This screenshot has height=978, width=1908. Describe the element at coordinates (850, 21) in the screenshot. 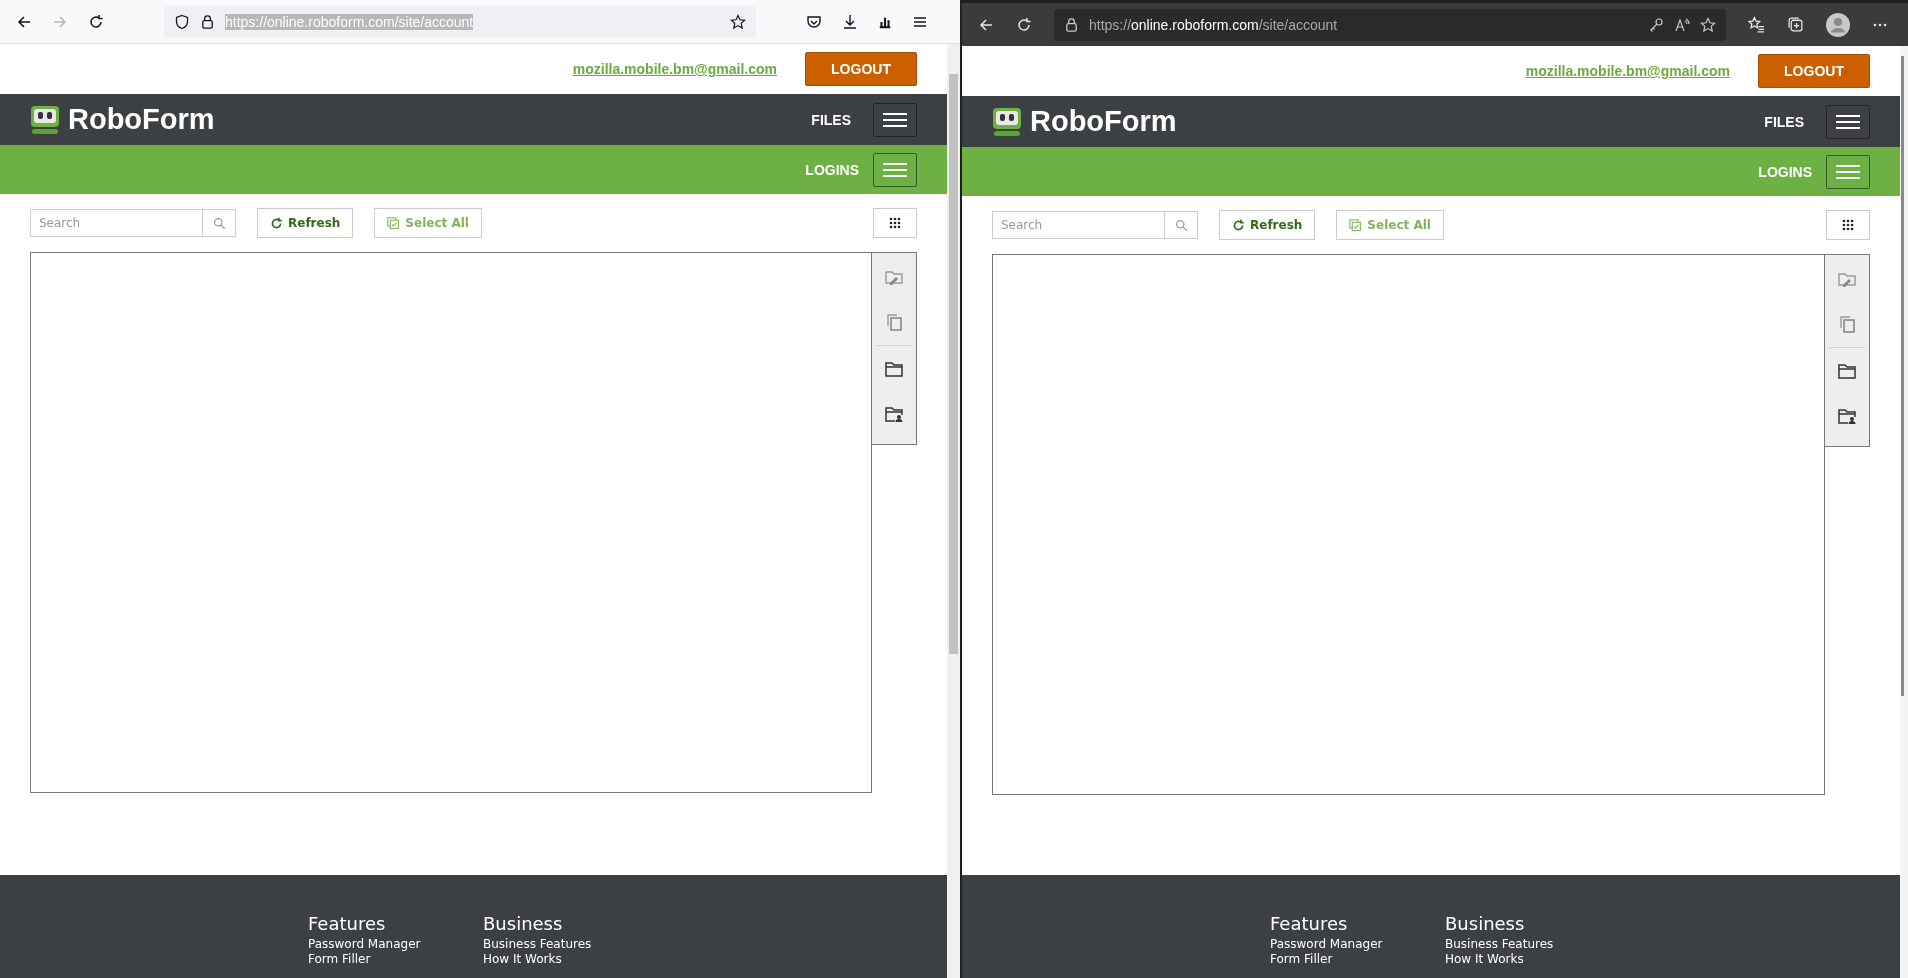

I see `download-icon` at that location.